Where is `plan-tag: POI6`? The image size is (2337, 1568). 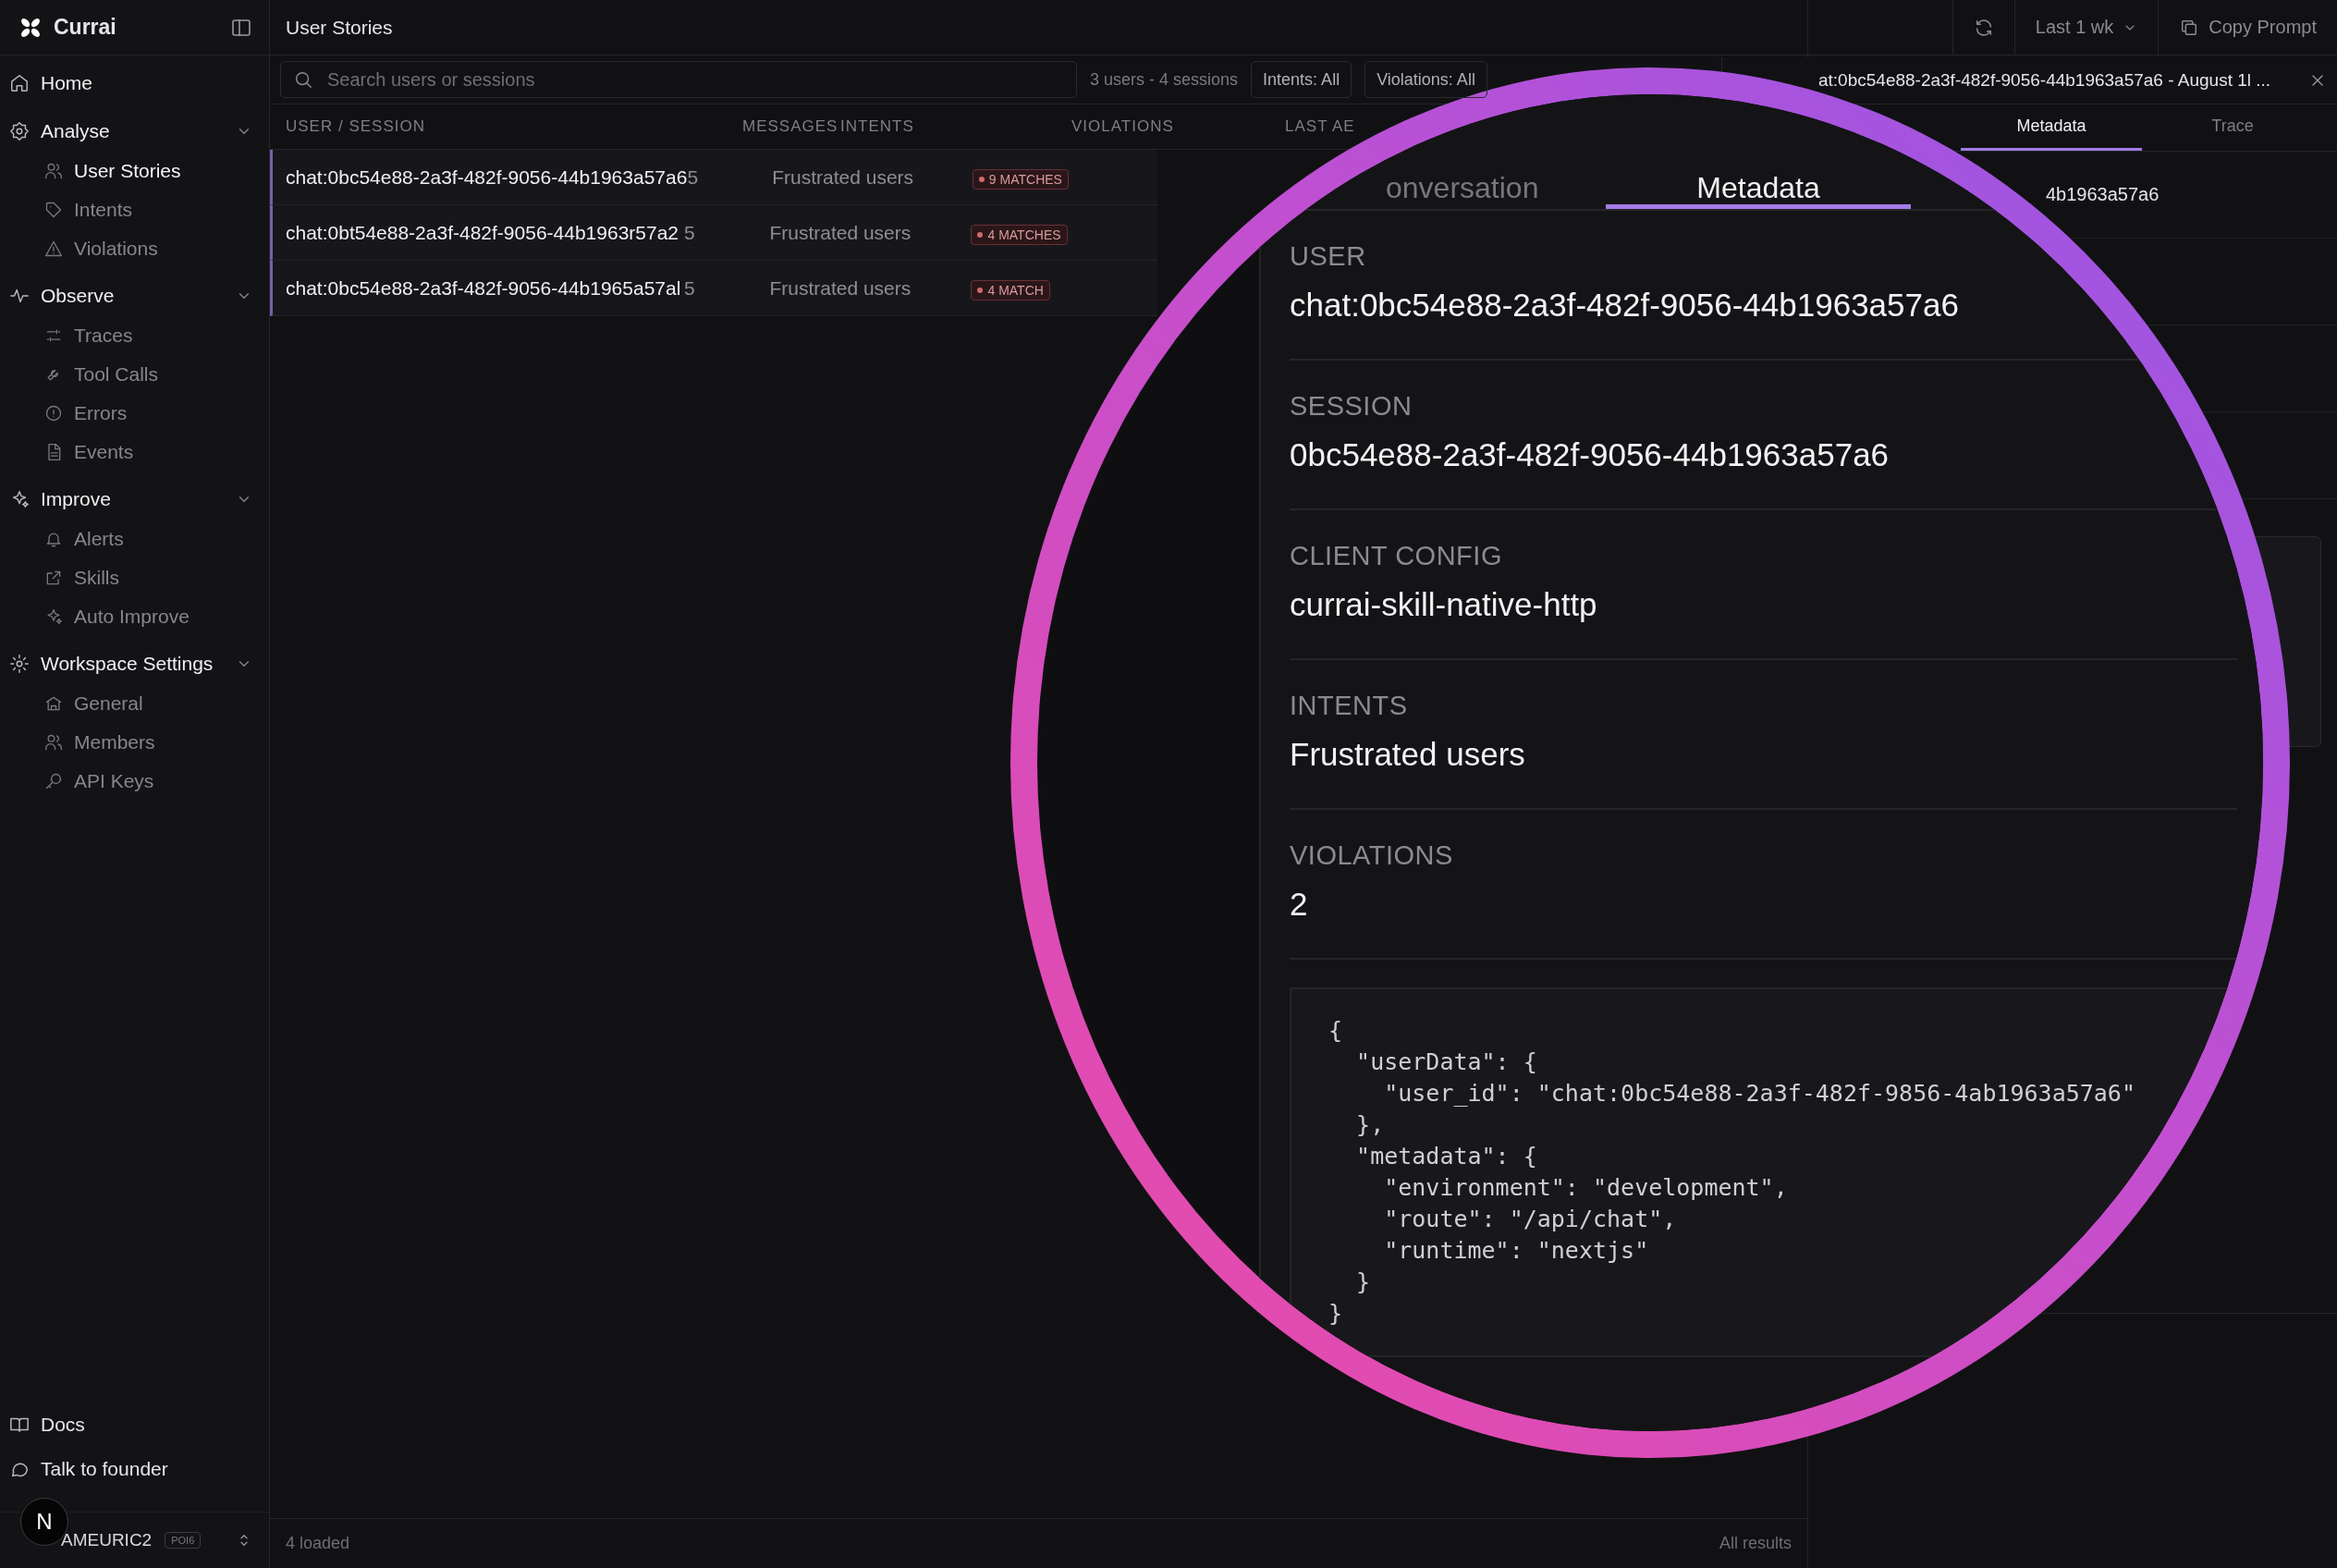
plan-tag: POI6 is located at coordinates (183, 1540).